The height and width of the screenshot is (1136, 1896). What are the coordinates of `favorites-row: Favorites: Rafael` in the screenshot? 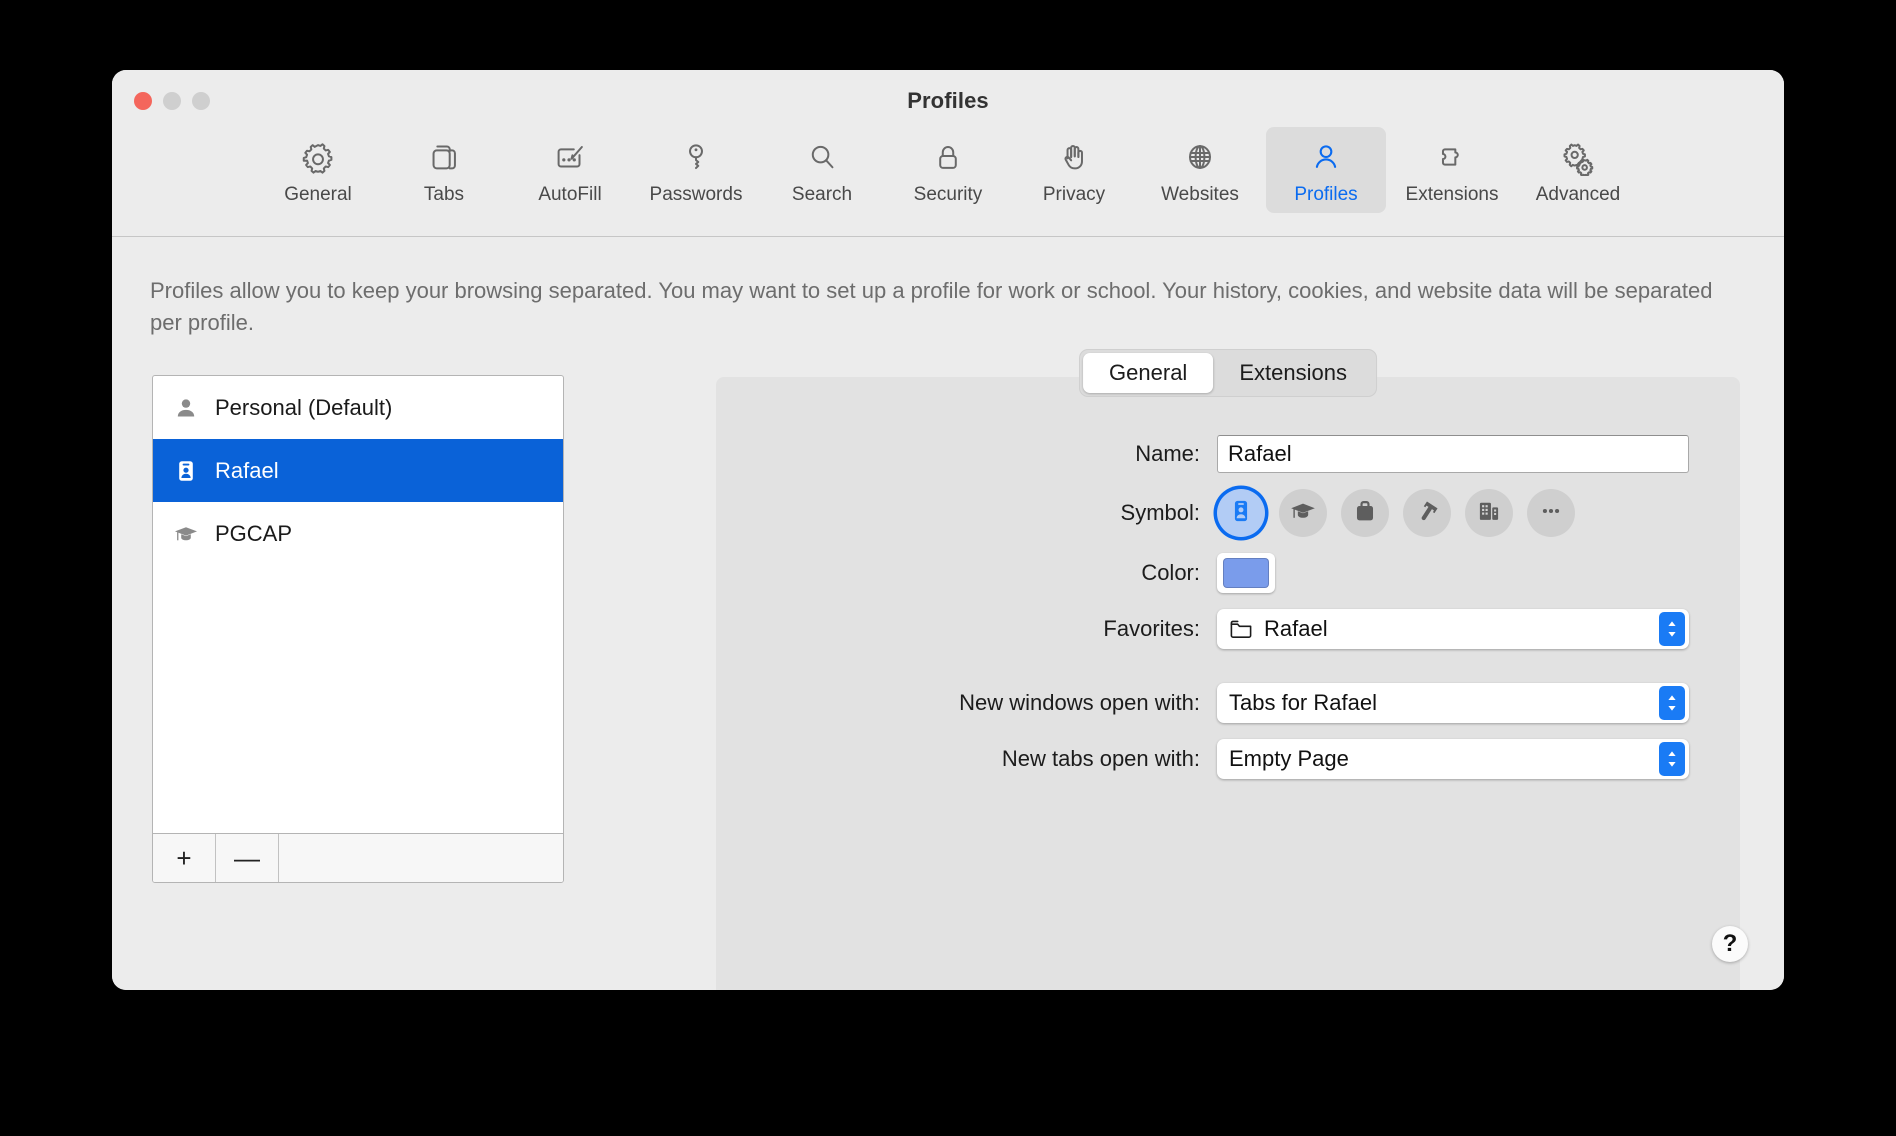 It's located at (1228, 629).